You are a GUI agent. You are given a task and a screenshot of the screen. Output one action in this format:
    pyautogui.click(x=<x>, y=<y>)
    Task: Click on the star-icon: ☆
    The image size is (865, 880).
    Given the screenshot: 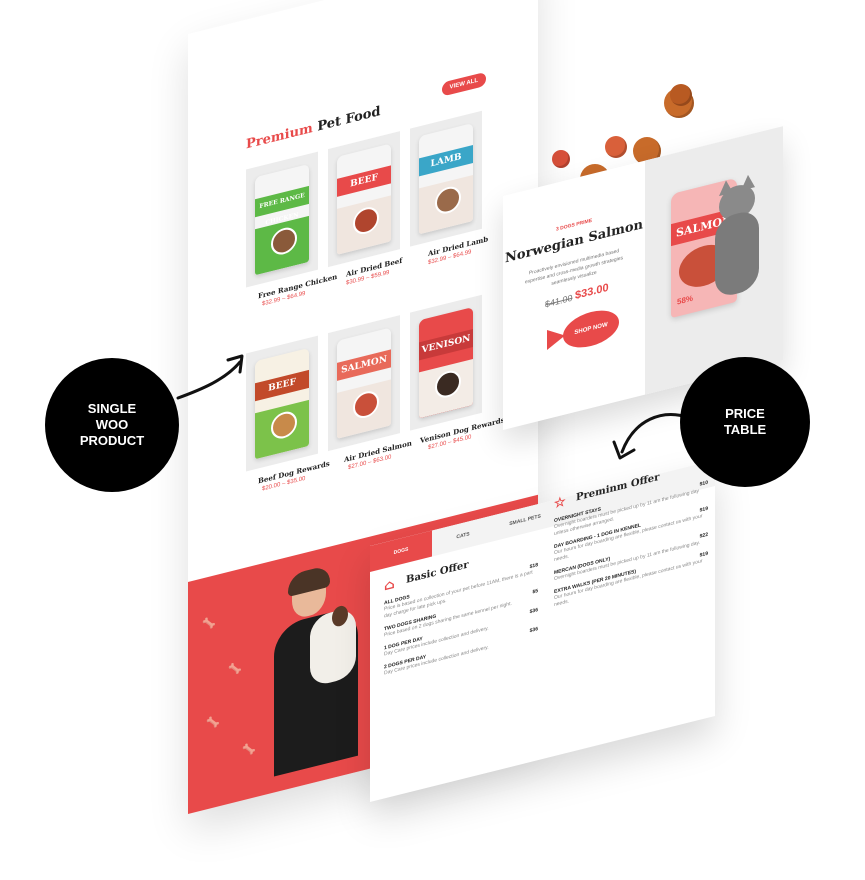 What is the action you would take?
    pyautogui.click(x=560, y=503)
    